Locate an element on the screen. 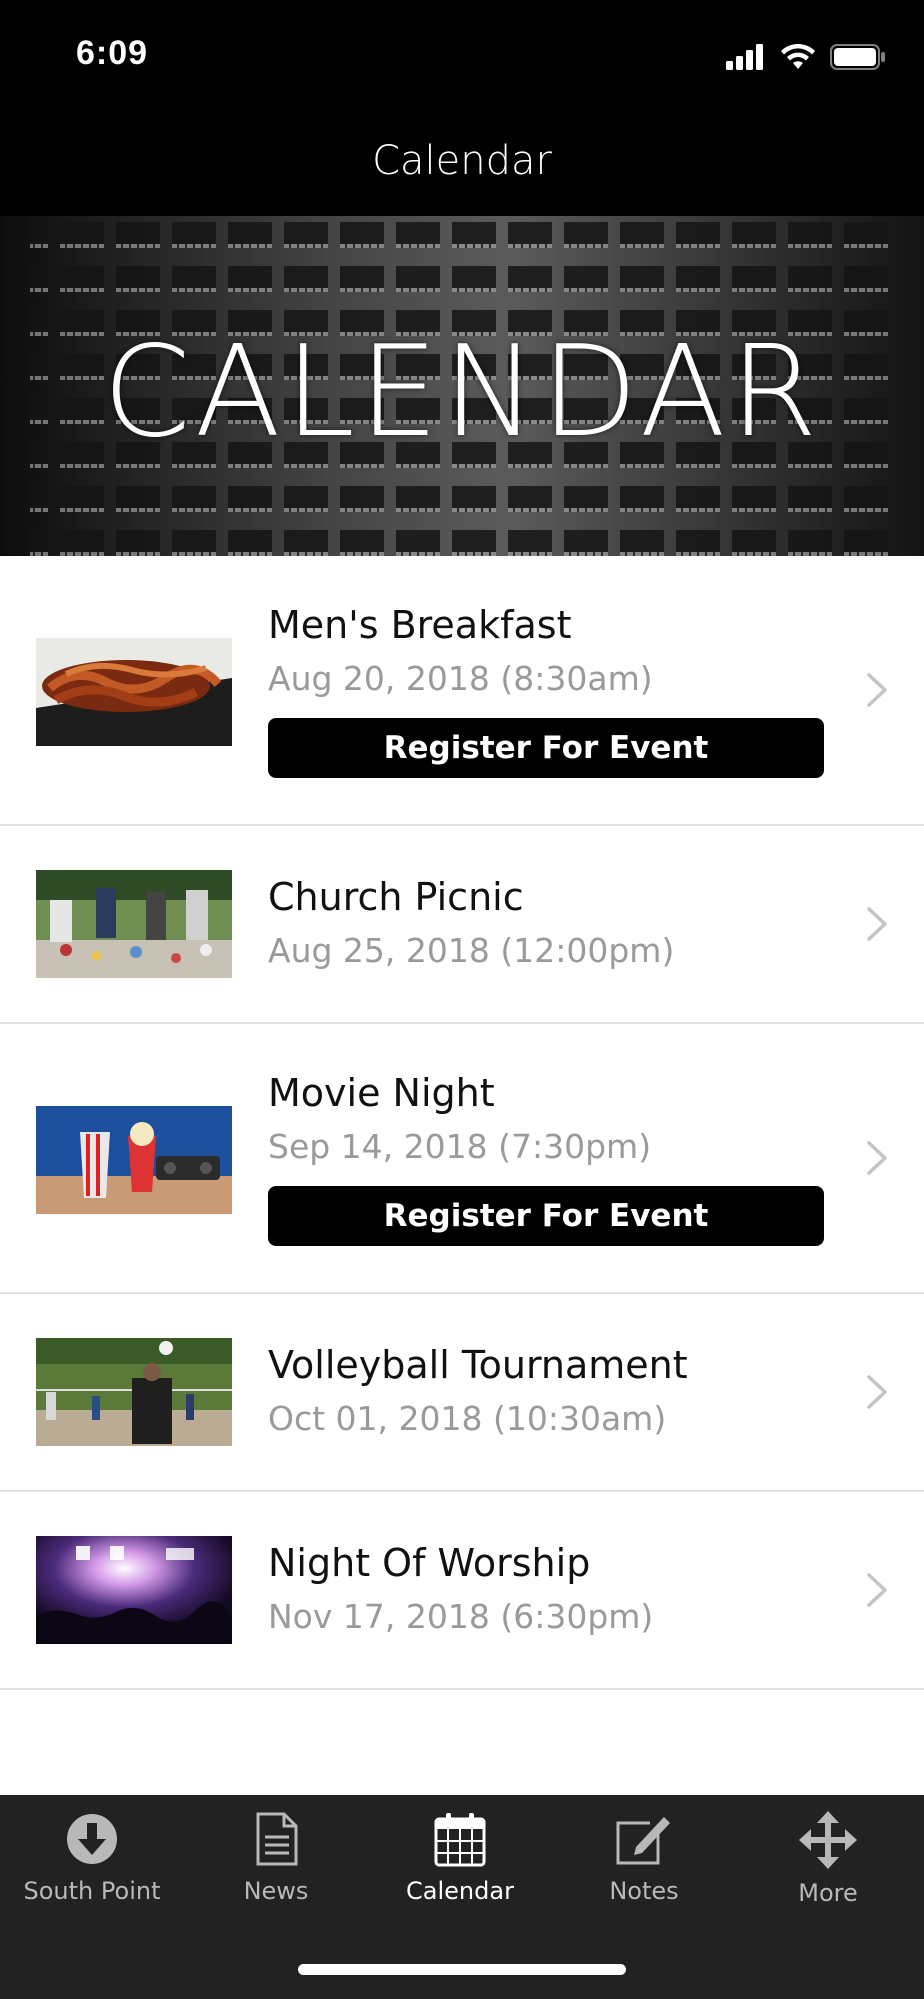 The height and width of the screenshot is (1999, 924). home-indicator is located at coordinates (462, 1969).